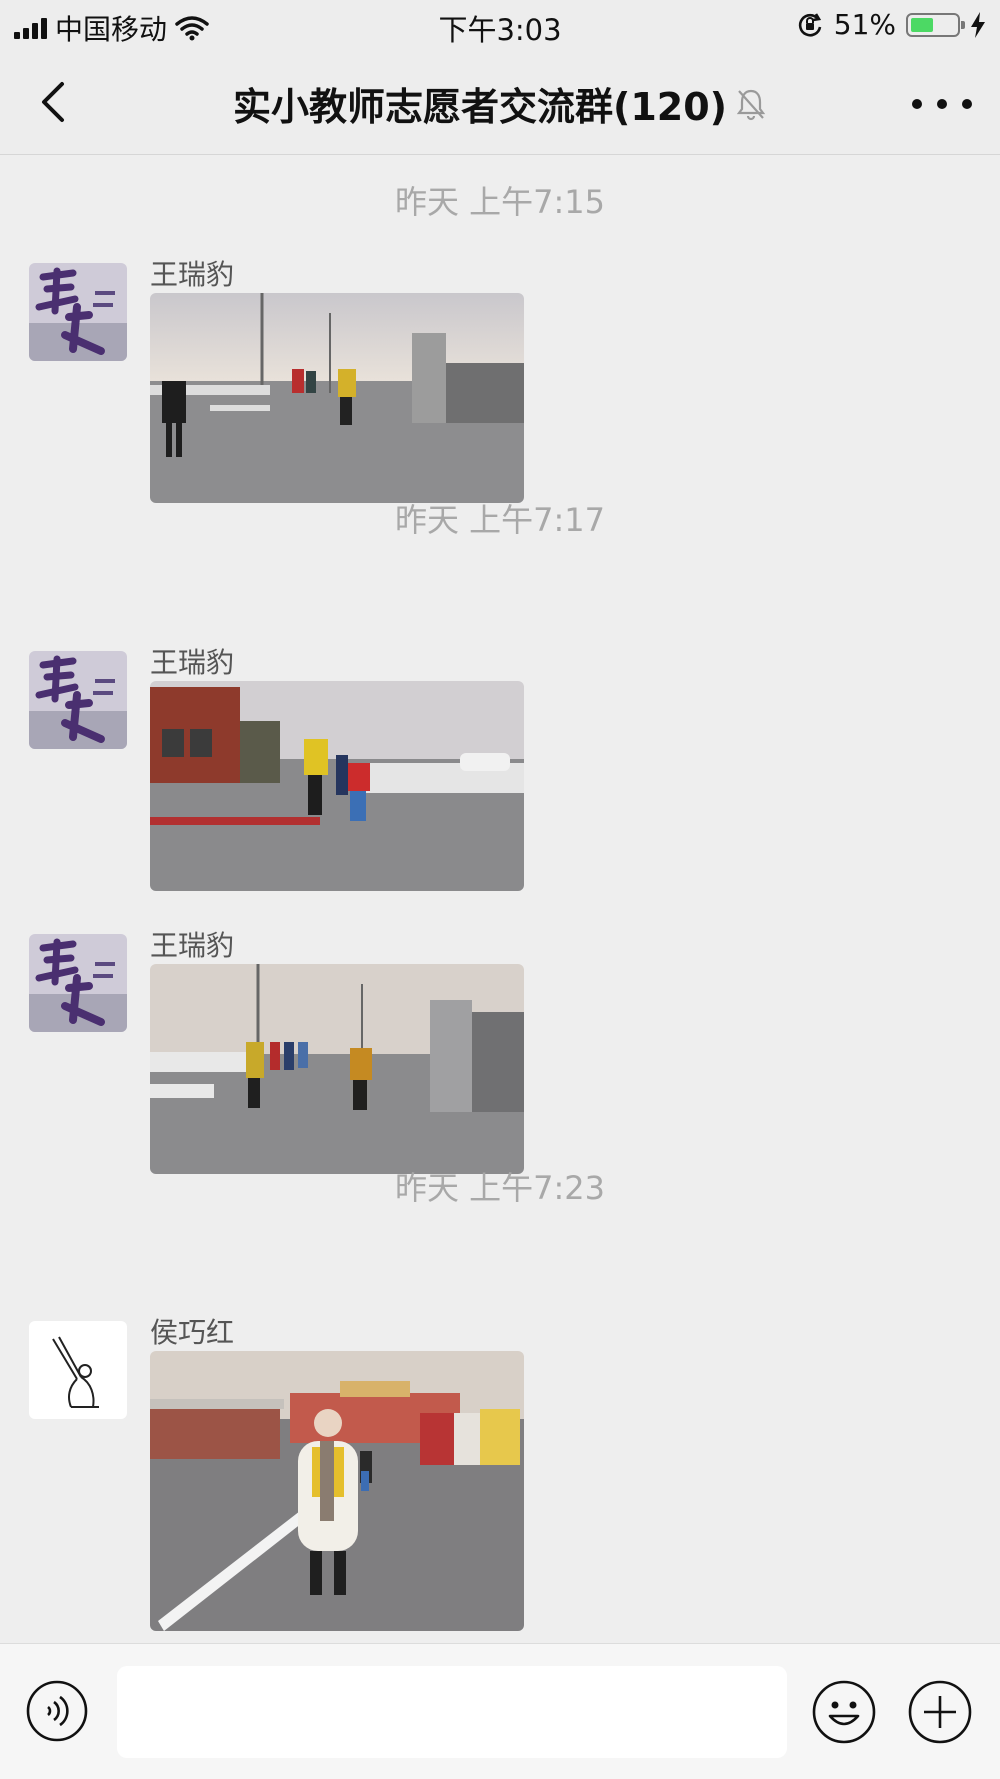 This screenshot has height=1779, width=1000. Describe the element at coordinates (500, 26) in the screenshot. I see `status-bar: 中国移动 下午3:03 51%` at that location.